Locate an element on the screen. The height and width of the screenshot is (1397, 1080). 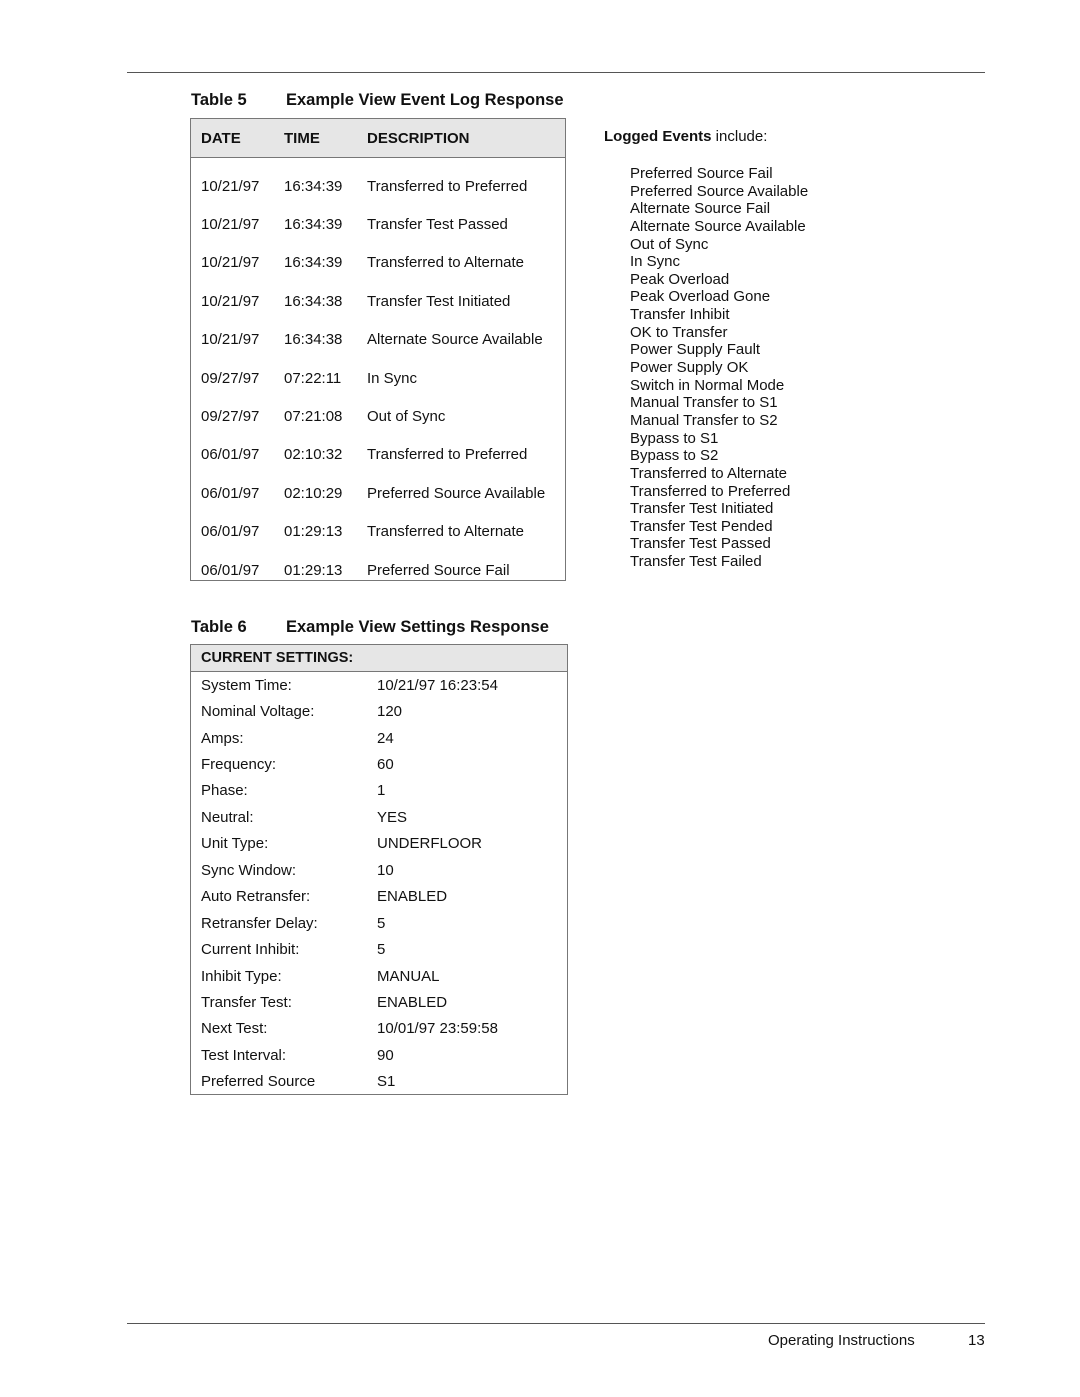
list-item: Bypass to S2 is located at coordinates (674, 456).